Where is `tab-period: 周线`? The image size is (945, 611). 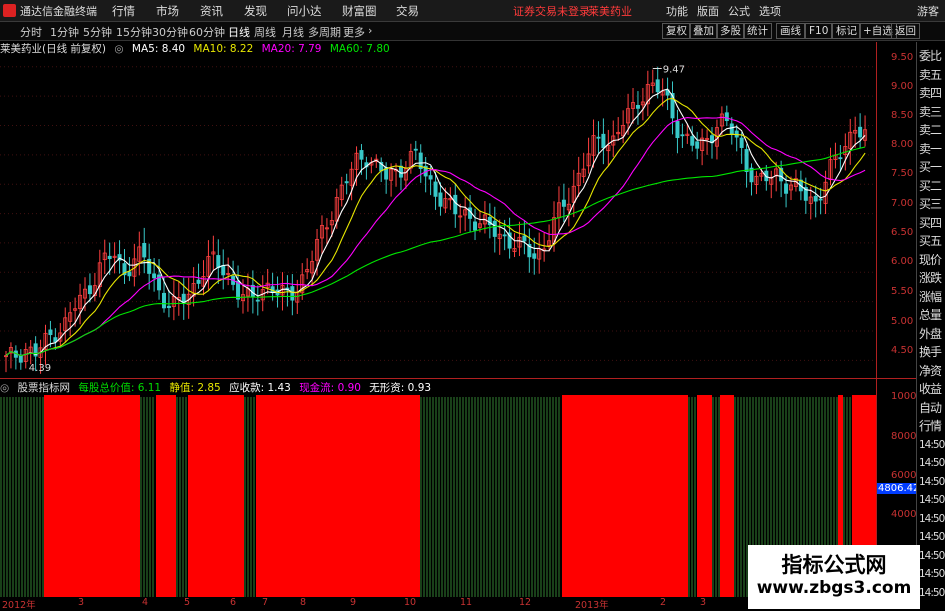
tab-period: 周线 is located at coordinates (265, 32).